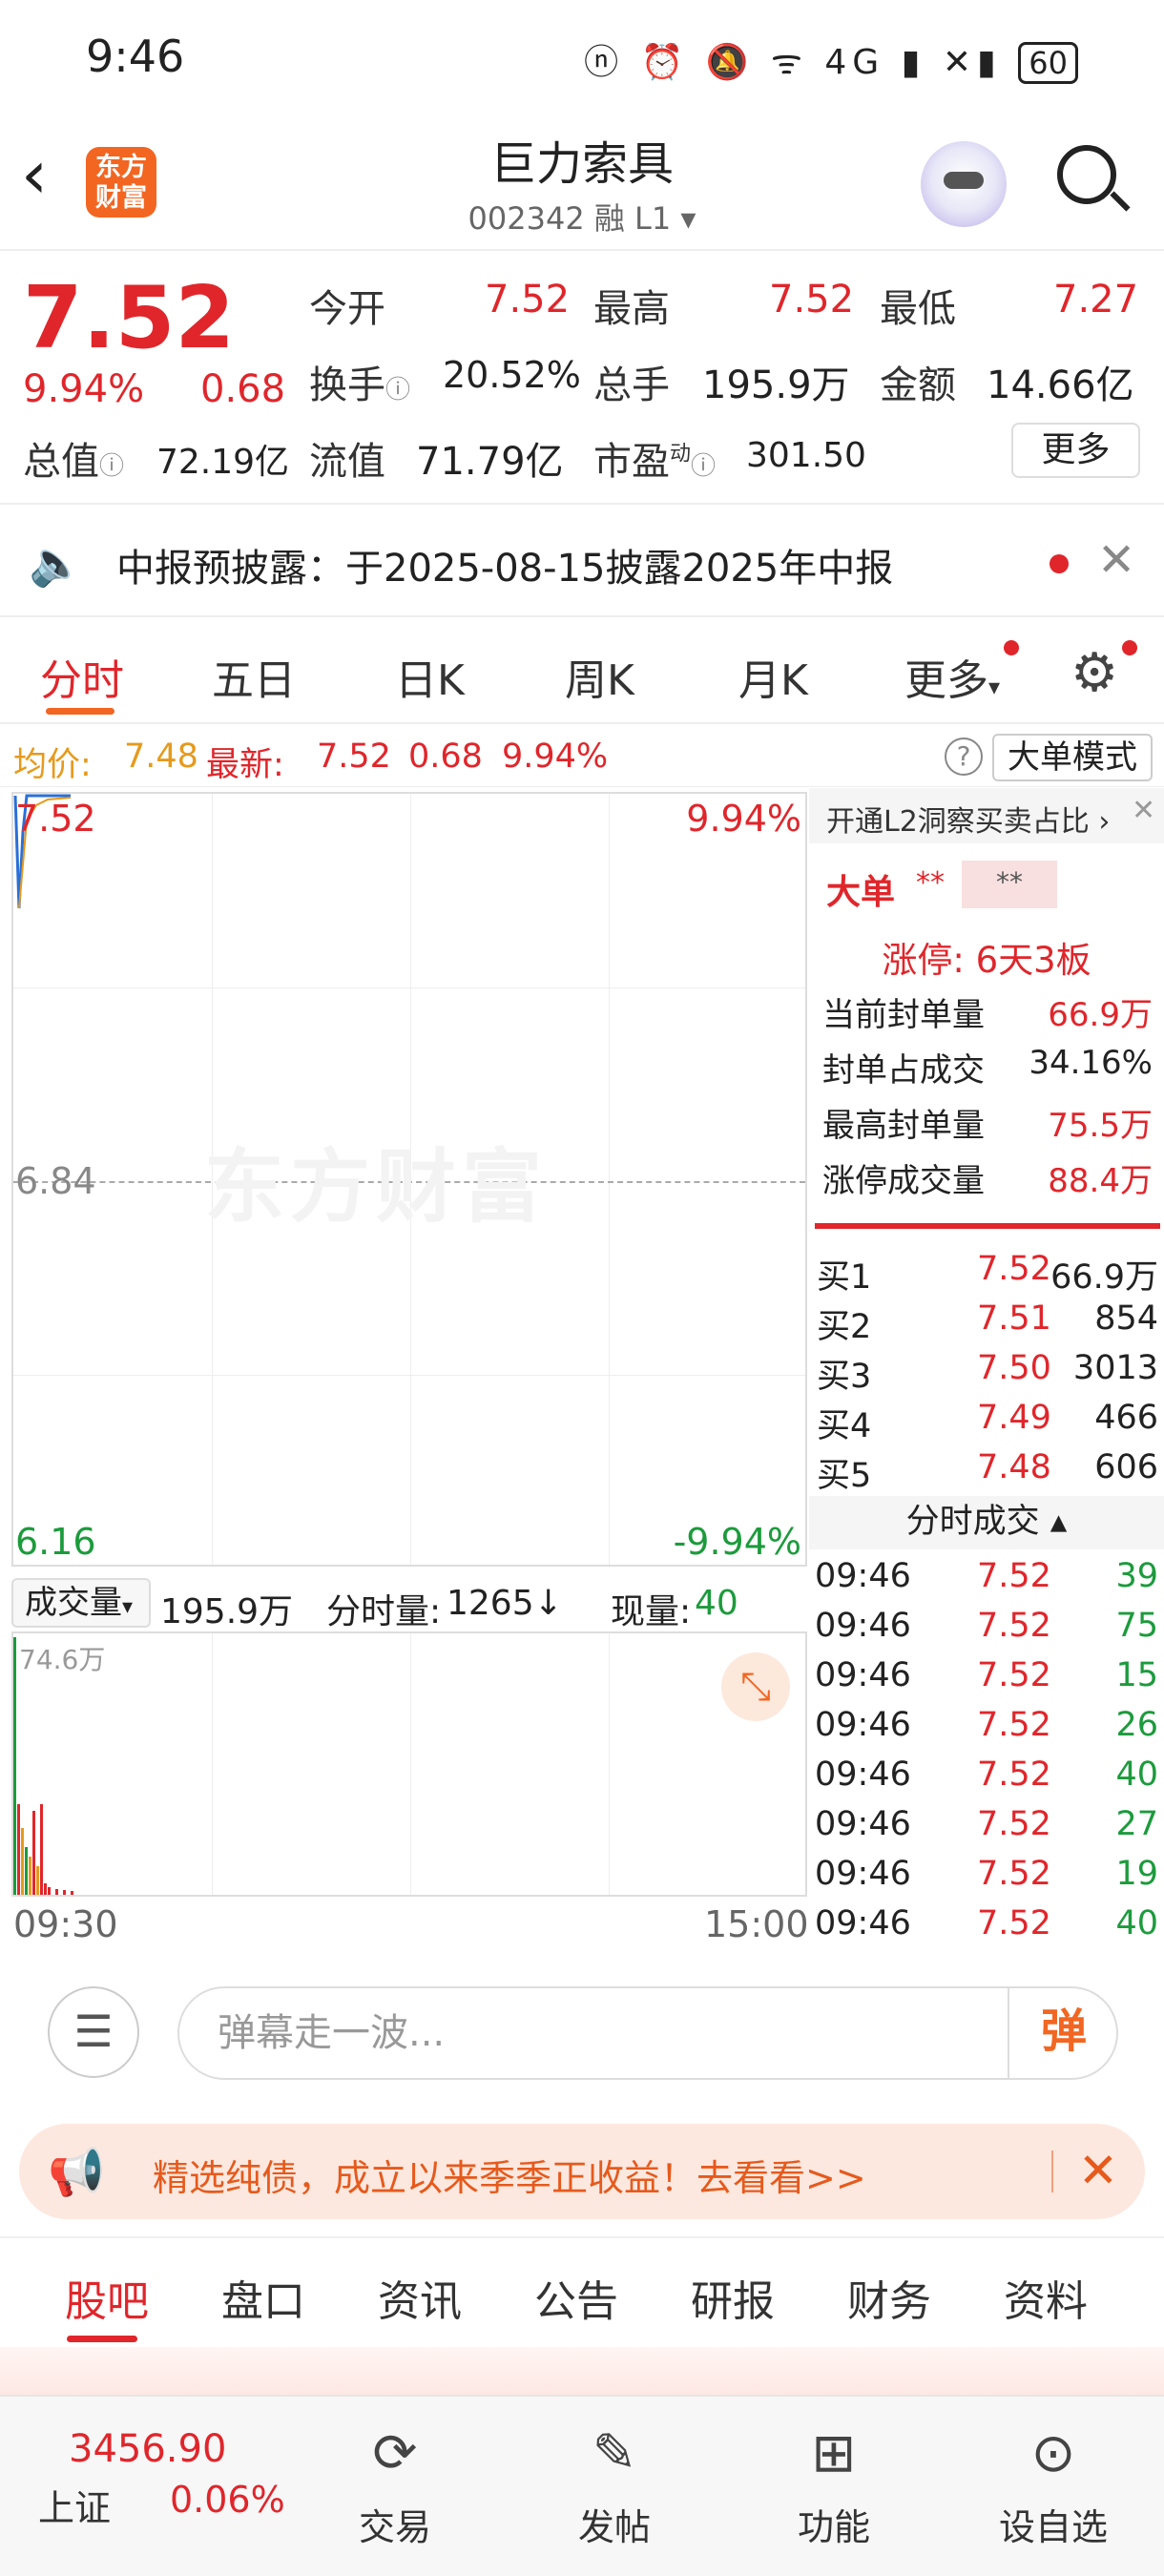 The height and width of the screenshot is (2576, 1164). I want to click on volume-total: 195.9万, so click(227, 1611).